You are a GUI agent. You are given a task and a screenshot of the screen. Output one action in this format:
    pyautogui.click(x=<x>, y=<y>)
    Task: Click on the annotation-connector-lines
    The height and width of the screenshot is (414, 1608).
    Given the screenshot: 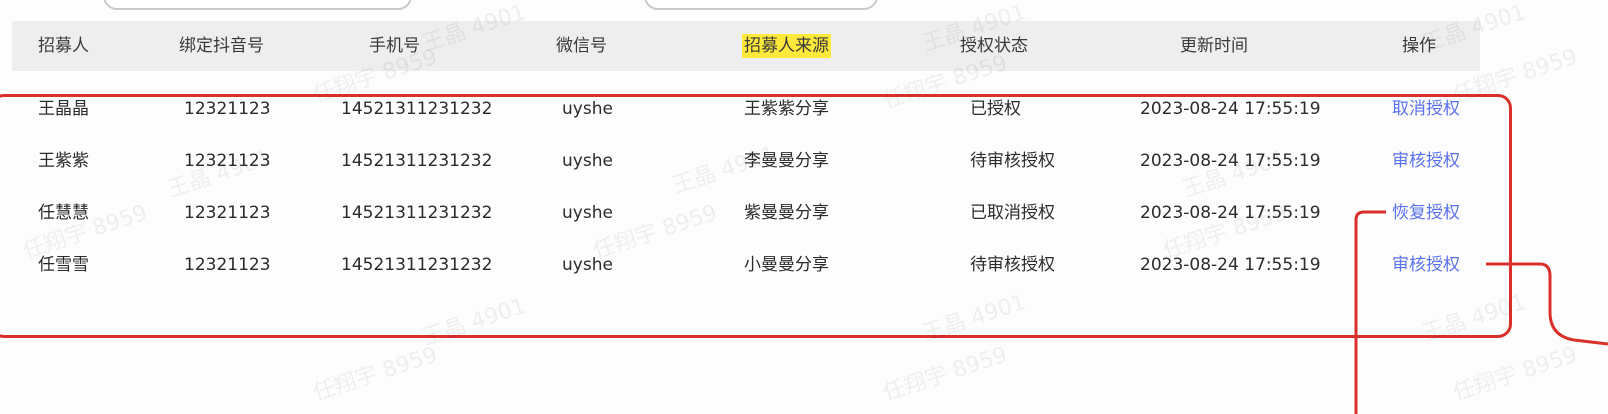 What is the action you would take?
    pyautogui.click(x=1481, y=312)
    